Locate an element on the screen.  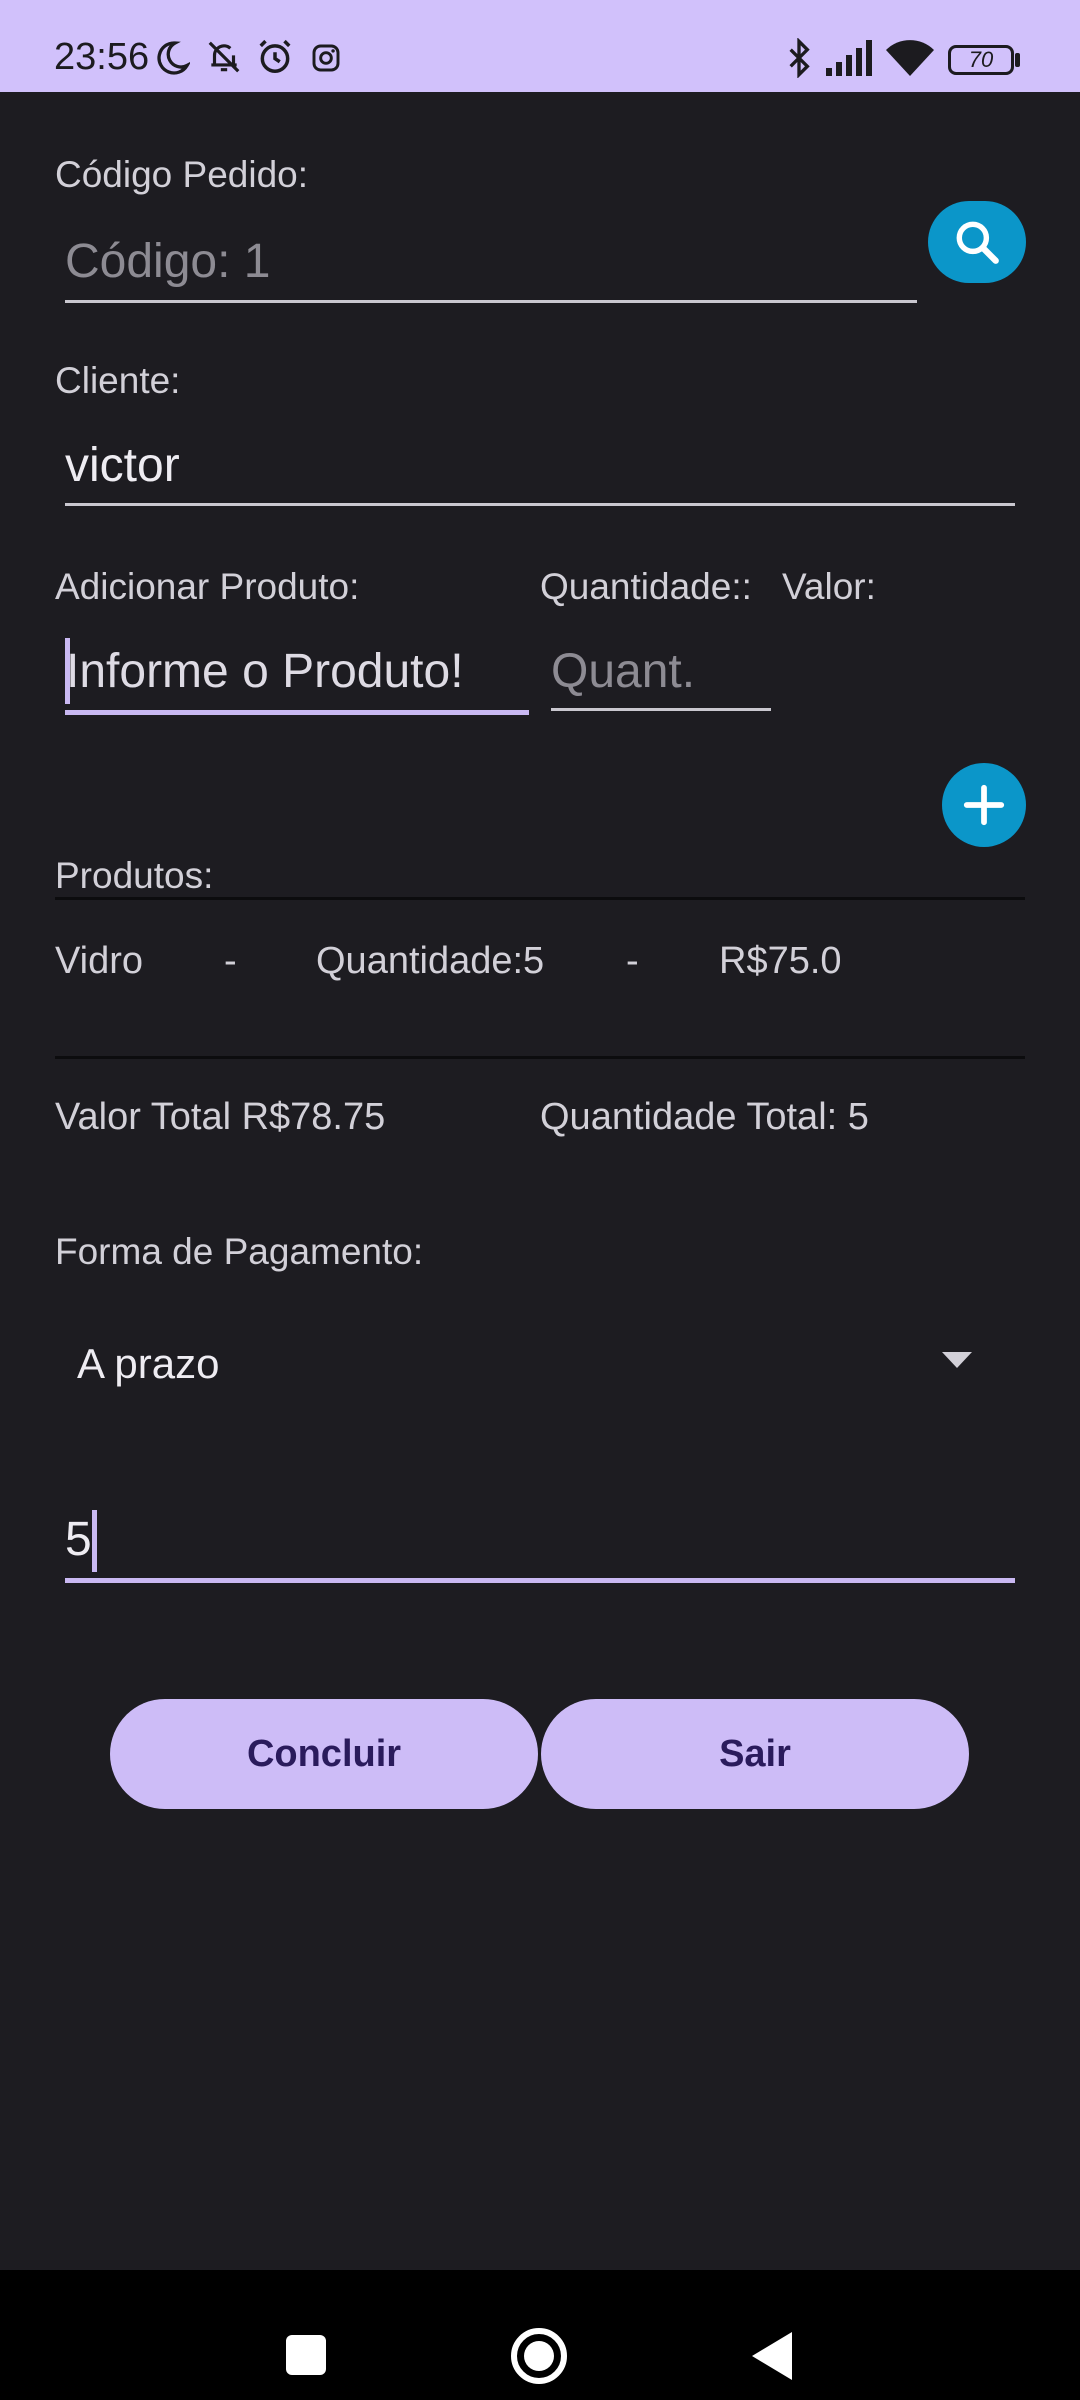
products-divider-top is located at coordinates (540, 898).